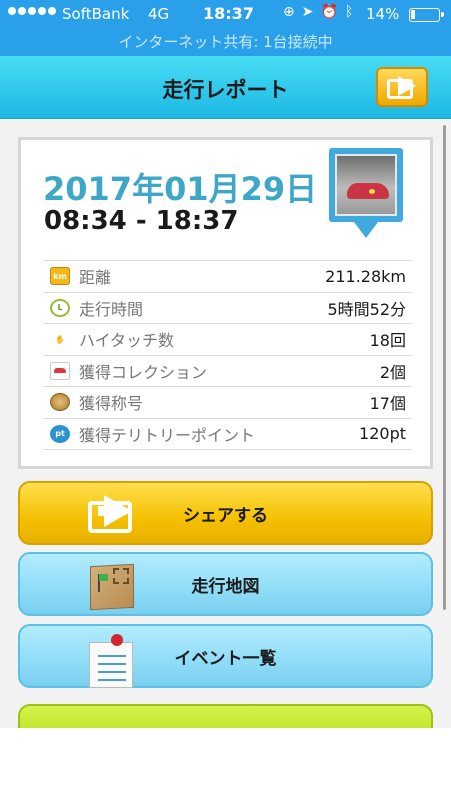 The height and width of the screenshot is (800, 451). Describe the element at coordinates (95, 278) in the screenshot. I see `stat-label: 距離` at that location.